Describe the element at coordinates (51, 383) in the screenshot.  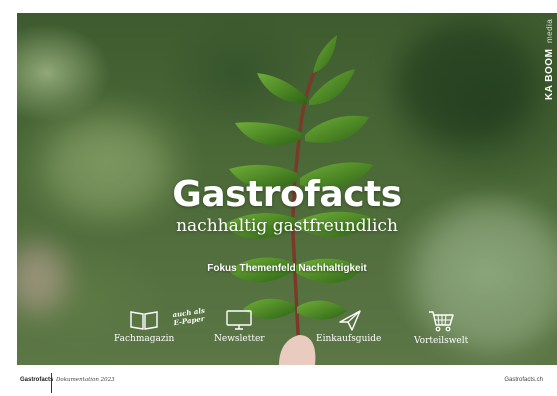
I see `footer-divider` at that location.